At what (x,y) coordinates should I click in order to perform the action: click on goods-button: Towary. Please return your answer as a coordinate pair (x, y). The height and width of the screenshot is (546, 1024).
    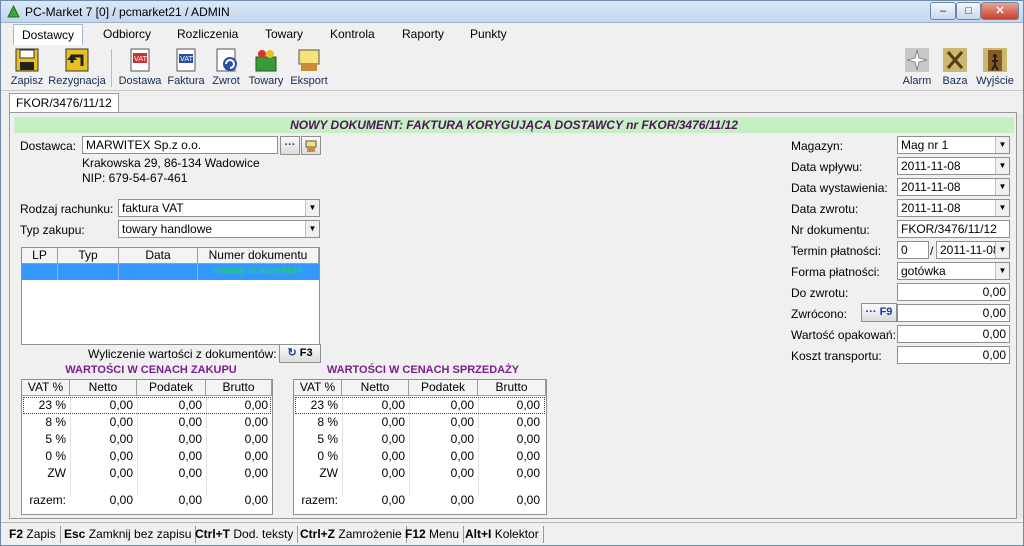
    Looking at the image, I should click on (266, 67).